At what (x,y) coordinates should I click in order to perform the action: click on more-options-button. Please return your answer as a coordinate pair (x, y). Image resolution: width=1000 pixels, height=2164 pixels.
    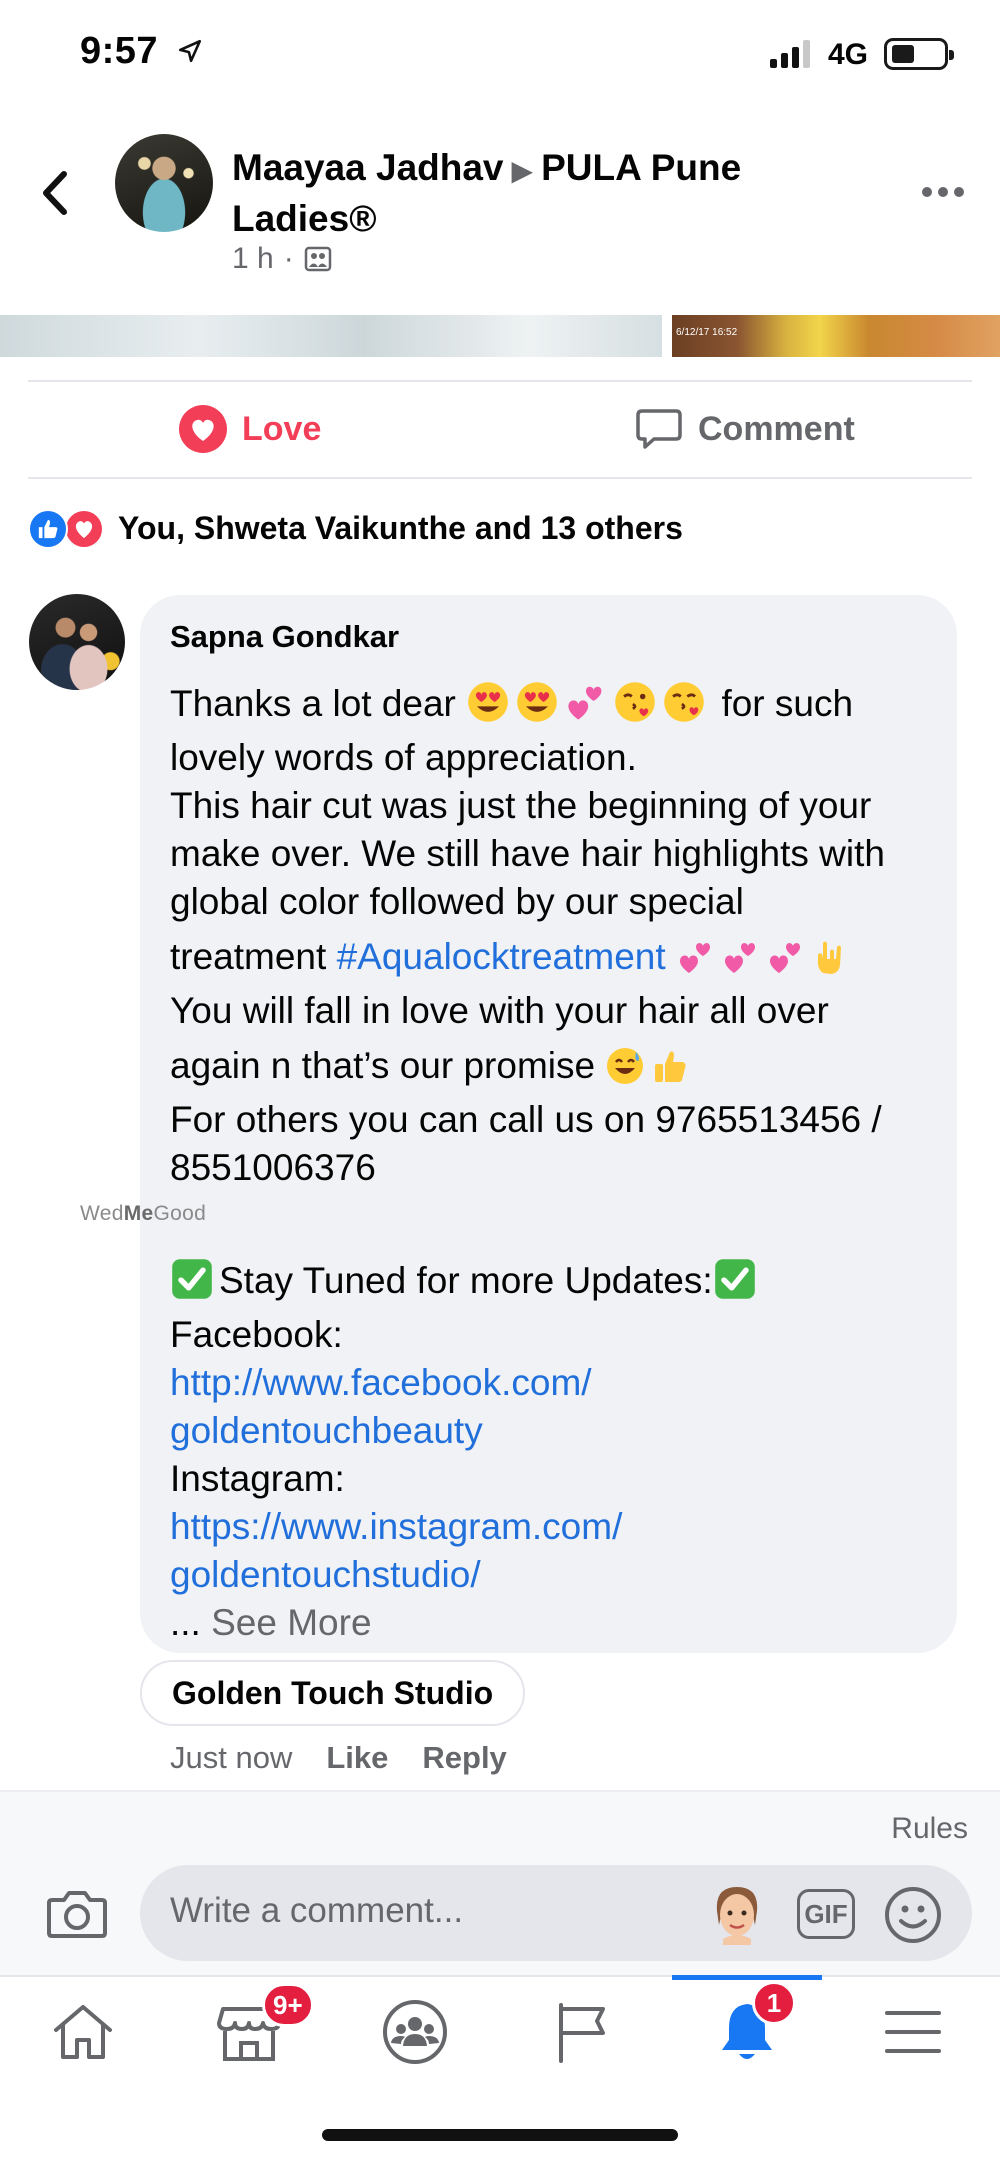
    Looking at the image, I should click on (943, 192).